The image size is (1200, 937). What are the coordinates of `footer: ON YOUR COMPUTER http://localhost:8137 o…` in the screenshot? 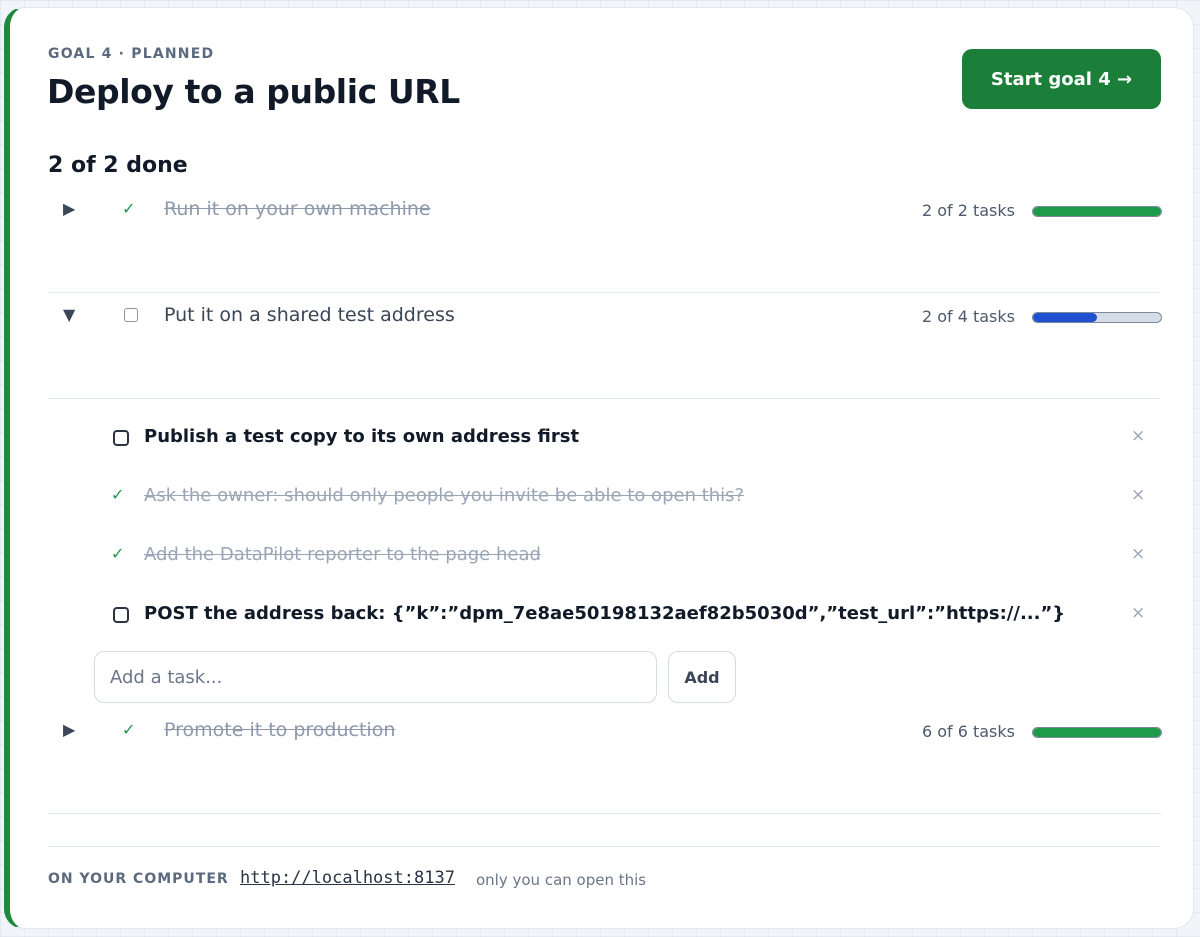 It's located at (604, 881).